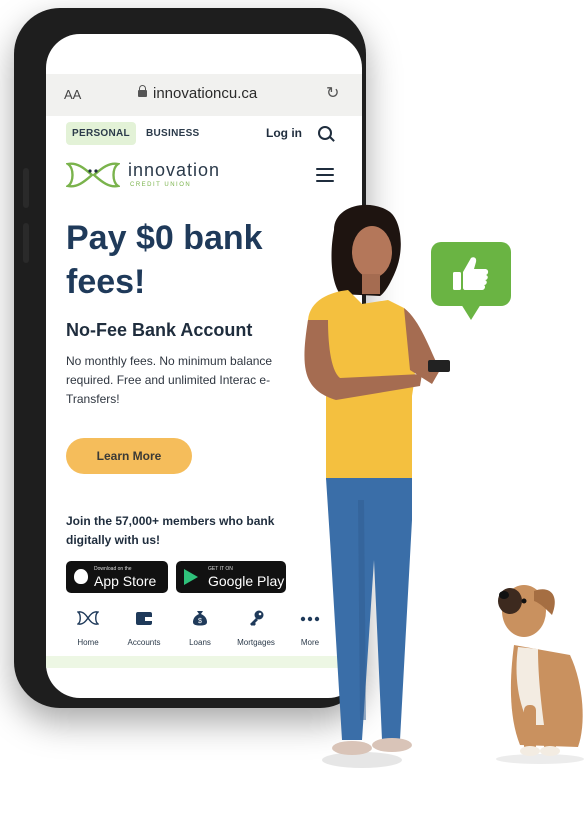 This screenshot has width=587, height=839. What do you see at coordinates (246, 581) in the screenshot?
I see `google-play-label: Google Play` at bounding box center [246, 581].